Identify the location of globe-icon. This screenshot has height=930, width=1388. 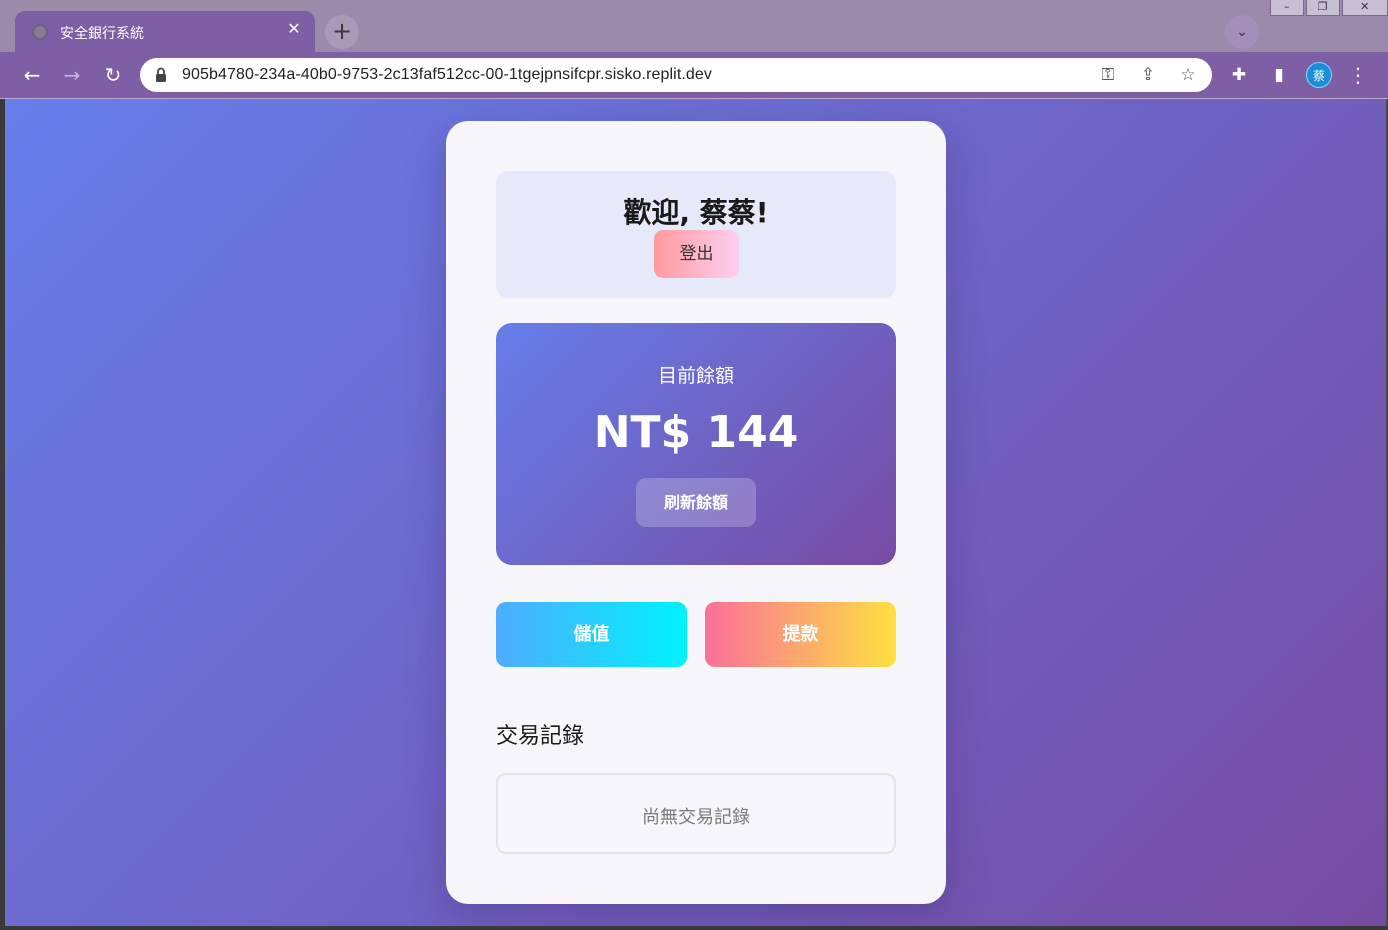
(40, 32).